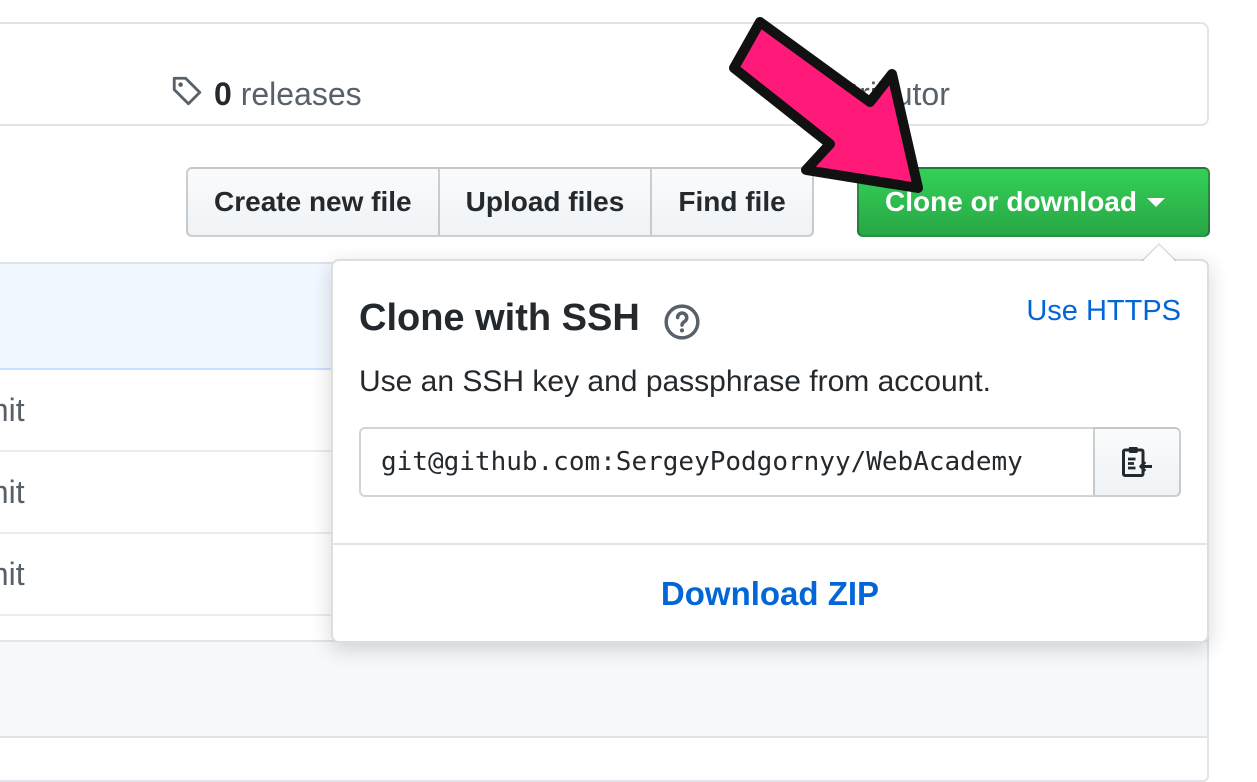  Describe the element at coordinates (223, 94) in the screenshot. I see `releases-count: 0` at that location.